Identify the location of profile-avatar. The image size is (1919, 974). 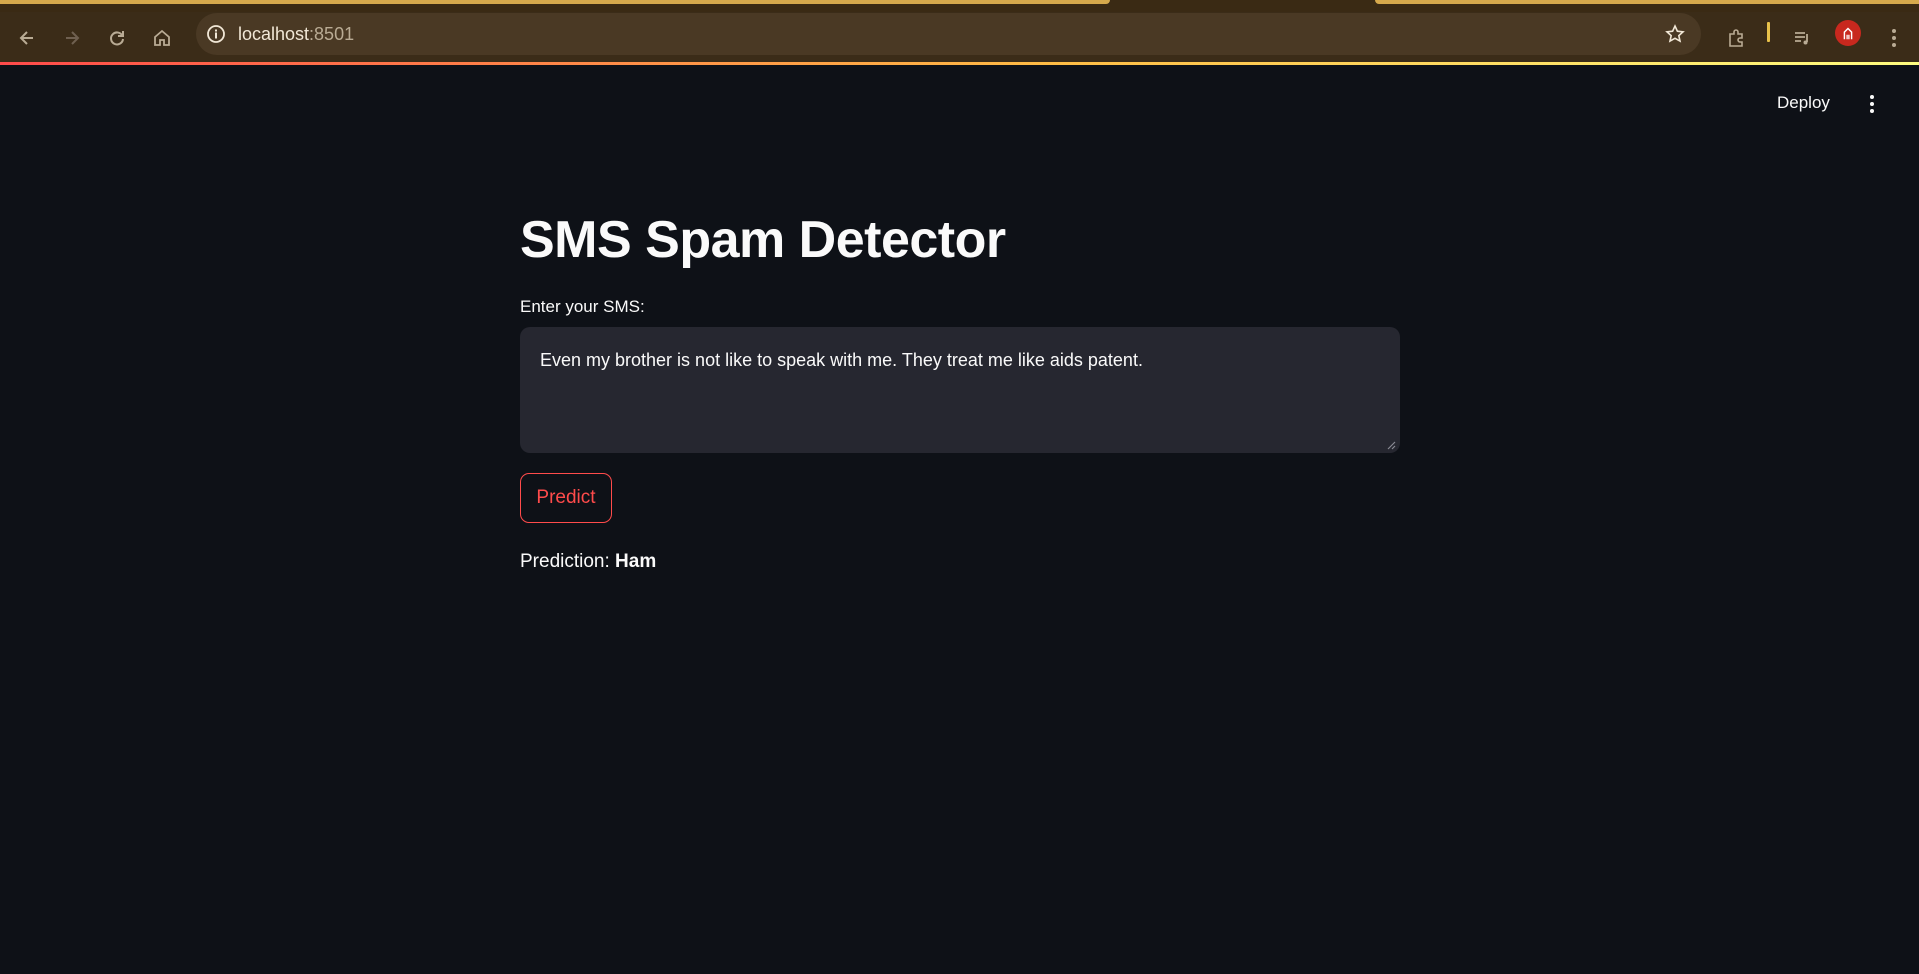
(1848, 33).